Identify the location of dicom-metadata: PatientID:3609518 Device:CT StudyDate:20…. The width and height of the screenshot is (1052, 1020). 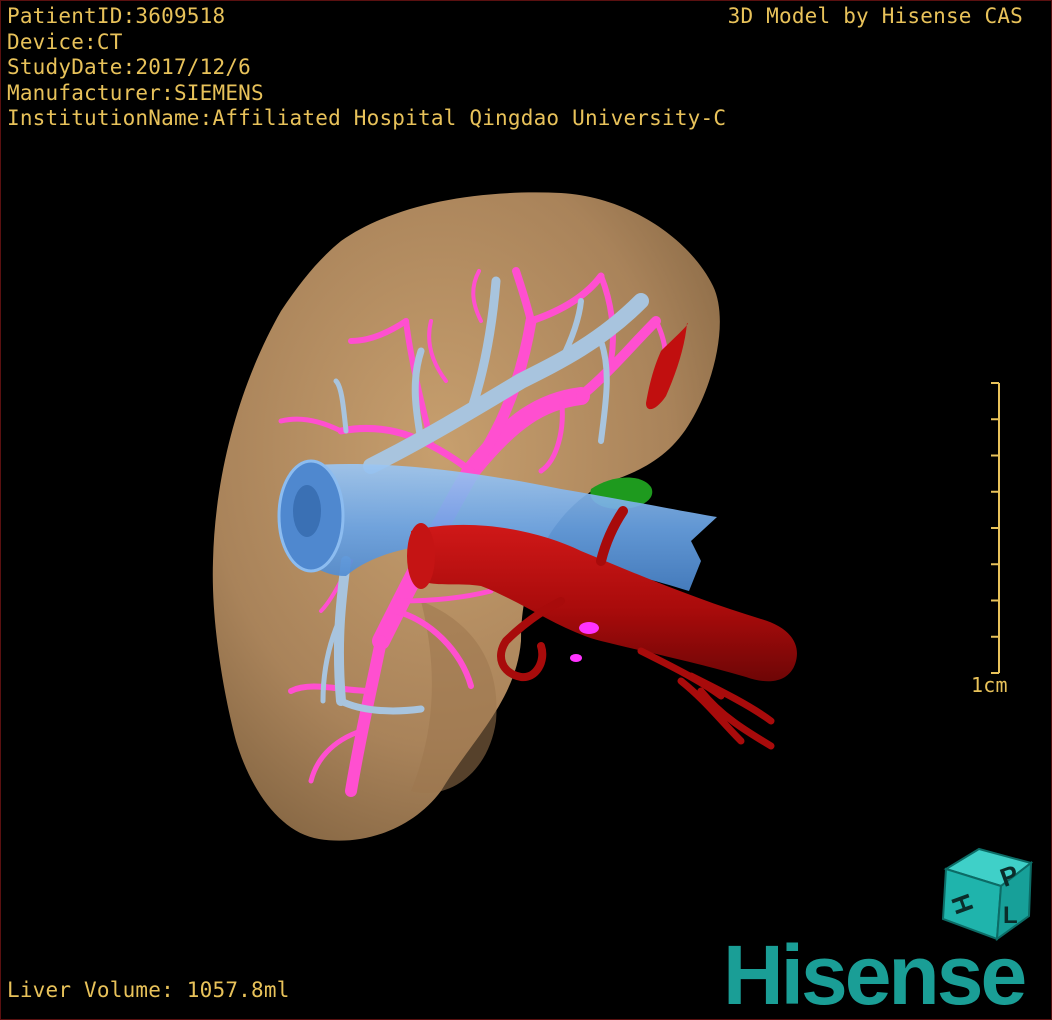
(366, 68).